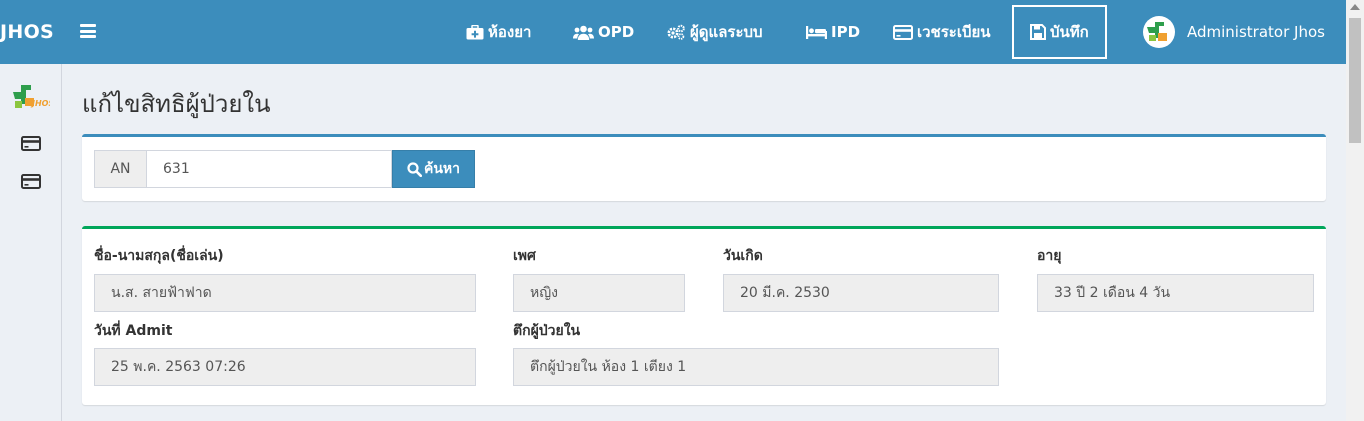 The width and height of the screenshot is (1364, 421). I want to click on age-label: อายุ, so click(1049, 256).